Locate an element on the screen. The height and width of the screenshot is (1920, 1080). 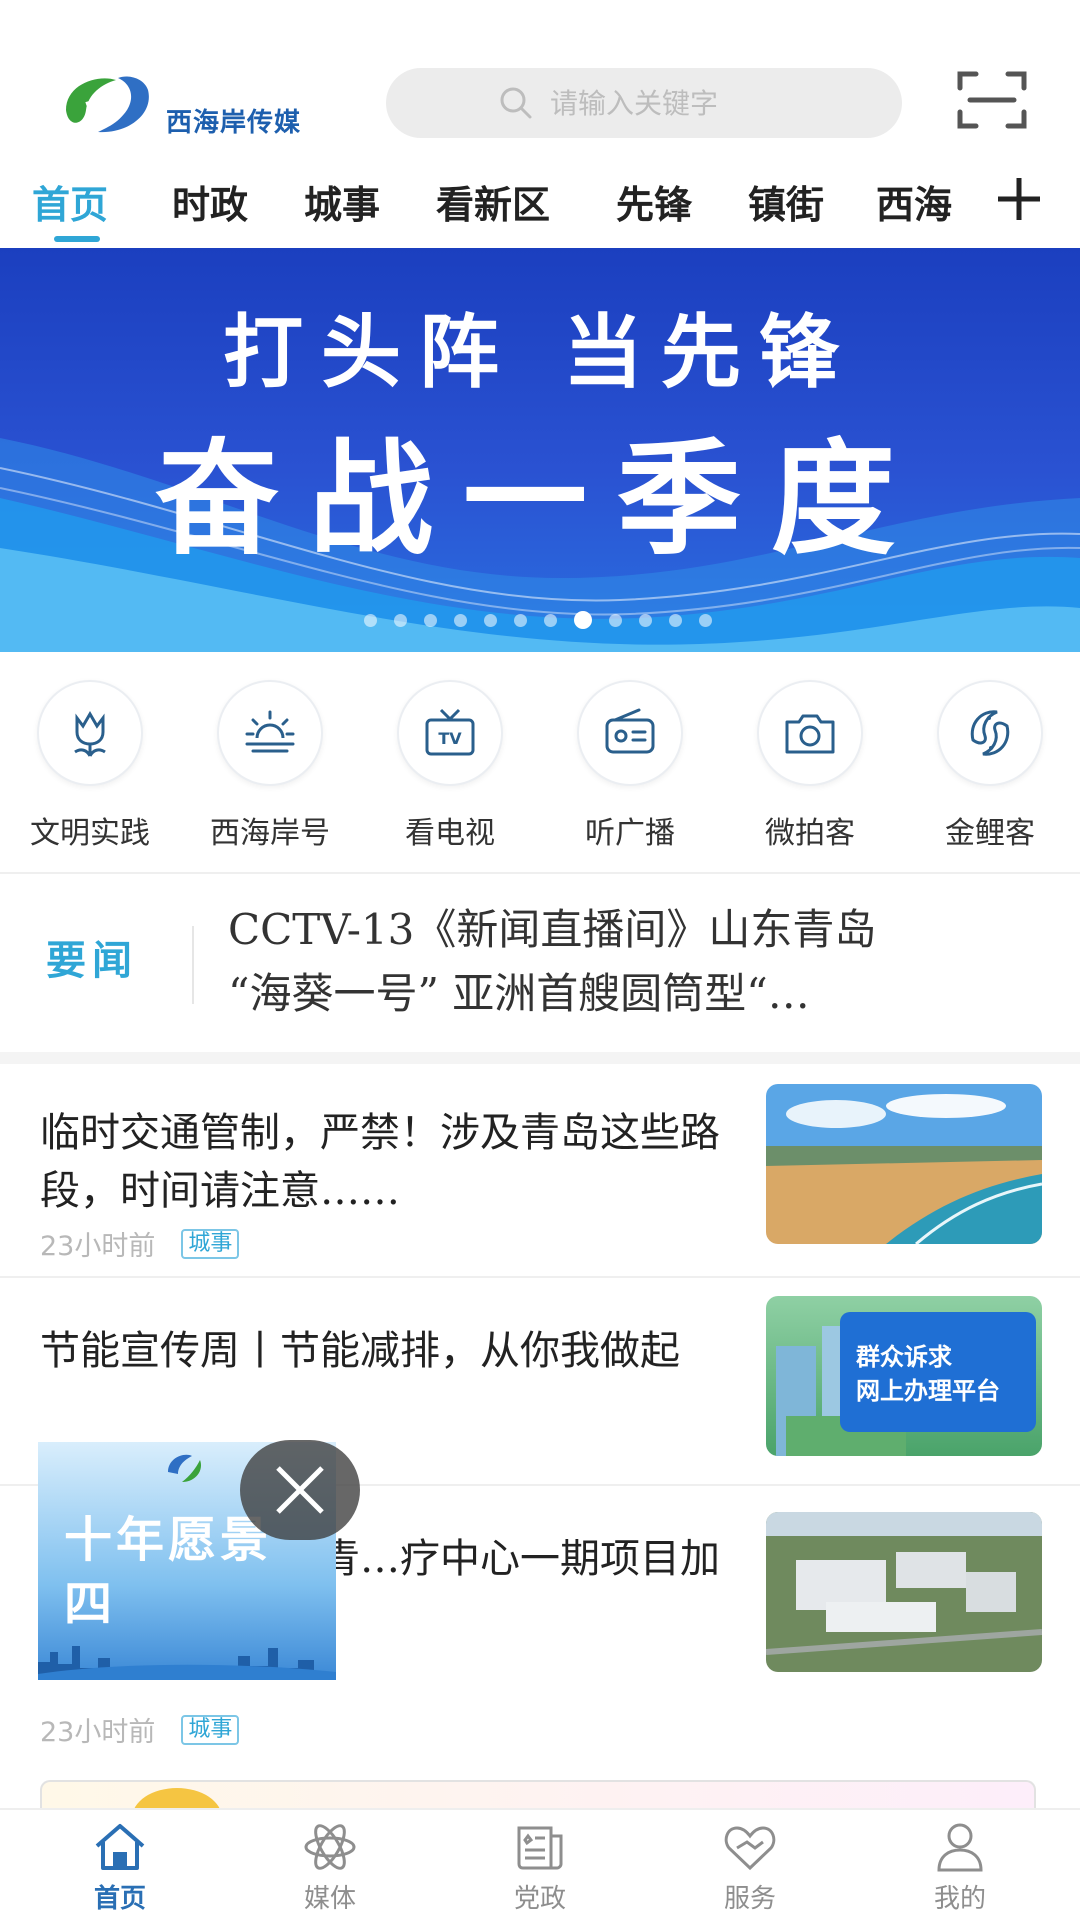
quick-links: 文明实践 西海岸号 TV 看电视 听广播 微拍客 金鲤客 is located at coordinates (540, 766).